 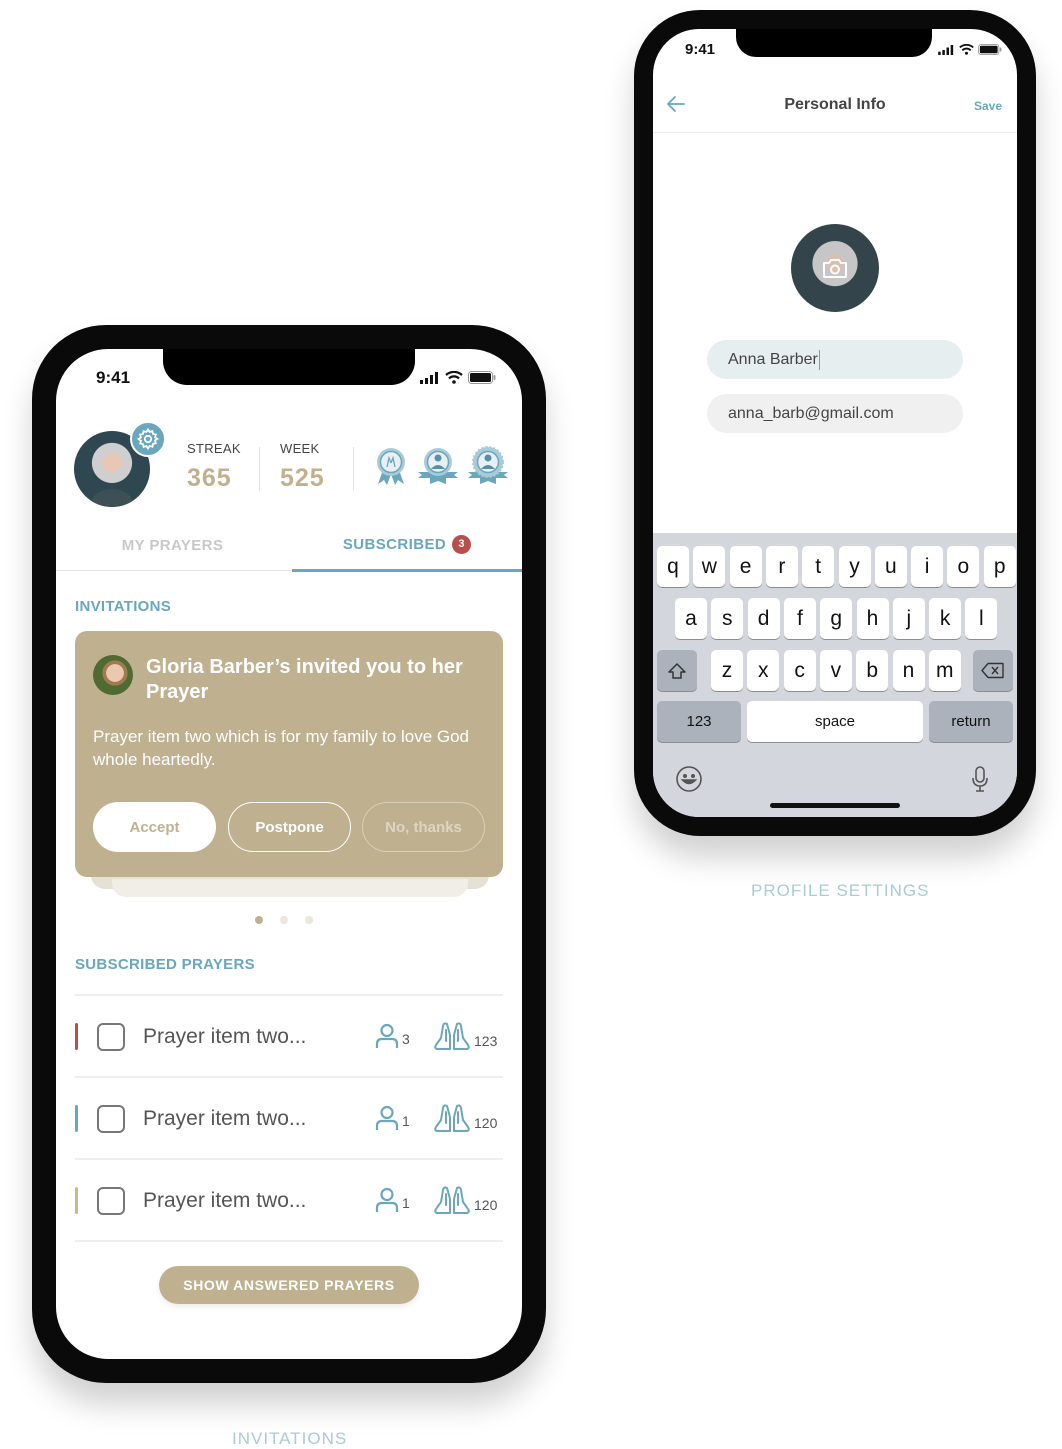 I want to click on battery-icon, so click(x=990, y=49).